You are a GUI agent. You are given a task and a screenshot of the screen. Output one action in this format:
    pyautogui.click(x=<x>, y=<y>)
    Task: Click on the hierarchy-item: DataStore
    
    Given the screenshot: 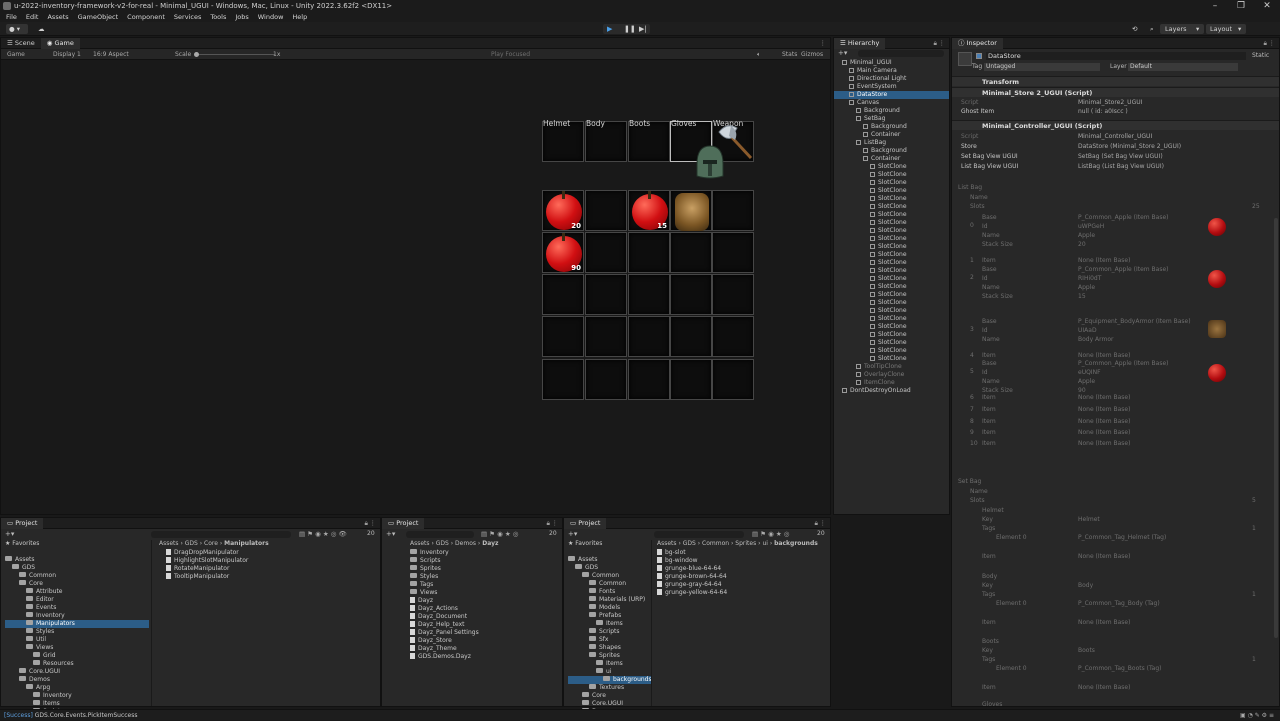 What is the action you would take?
    pyautogui.click(x=891, y=95)
    